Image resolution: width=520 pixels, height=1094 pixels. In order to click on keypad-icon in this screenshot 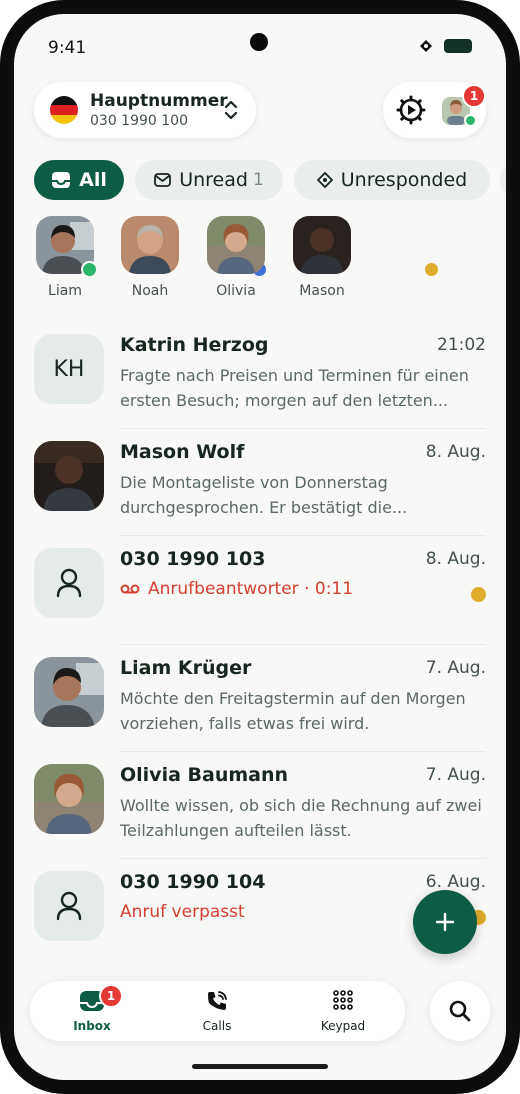, I will do `click(343, 1000)`.